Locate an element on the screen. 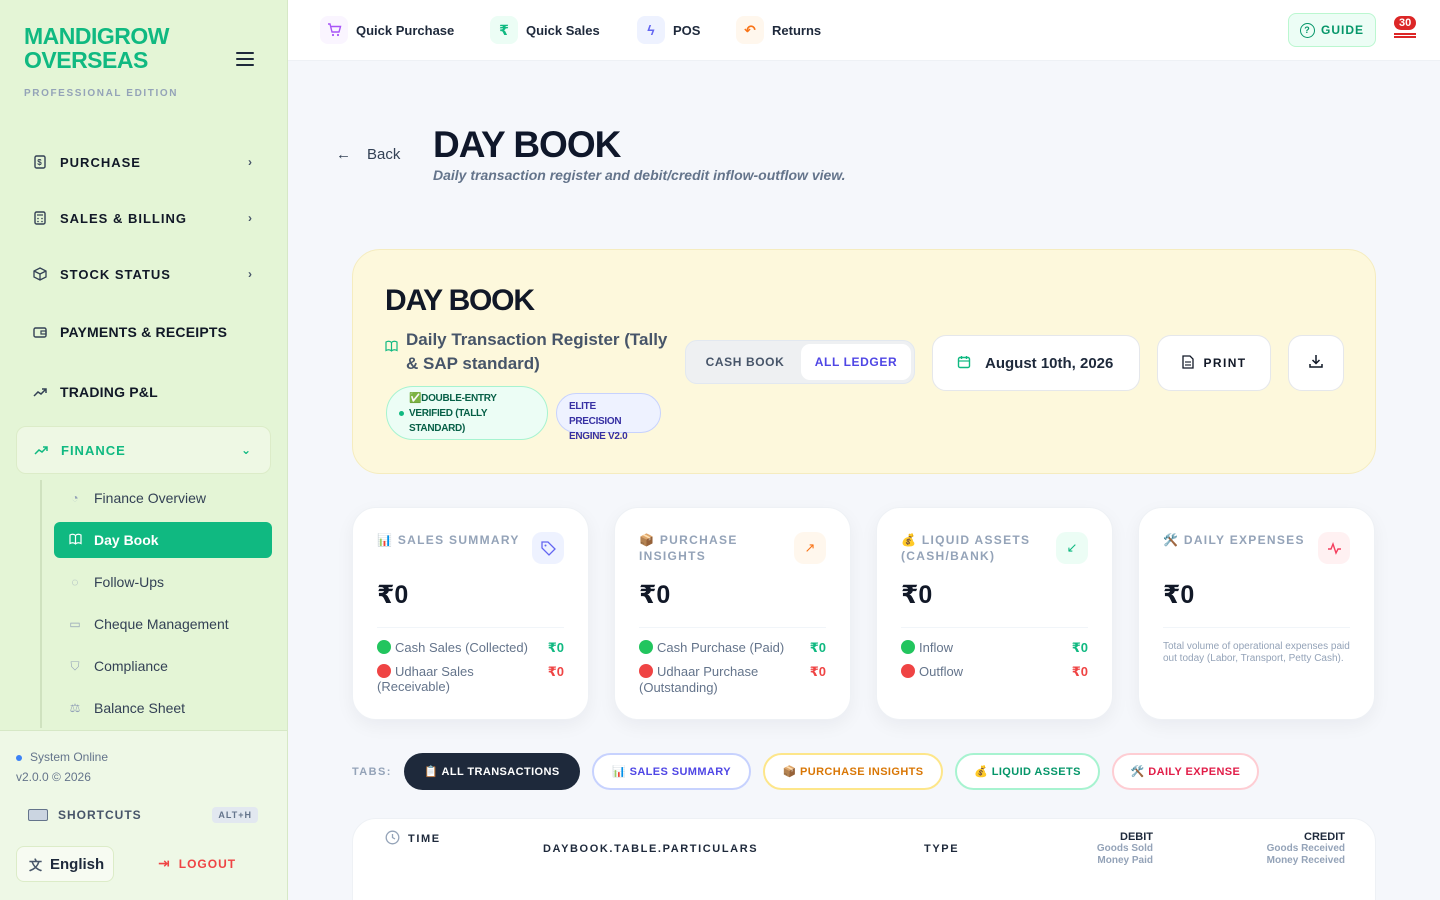 The image size is (1440, 900). language-button: 文 English is located at coordinates (65, 864).